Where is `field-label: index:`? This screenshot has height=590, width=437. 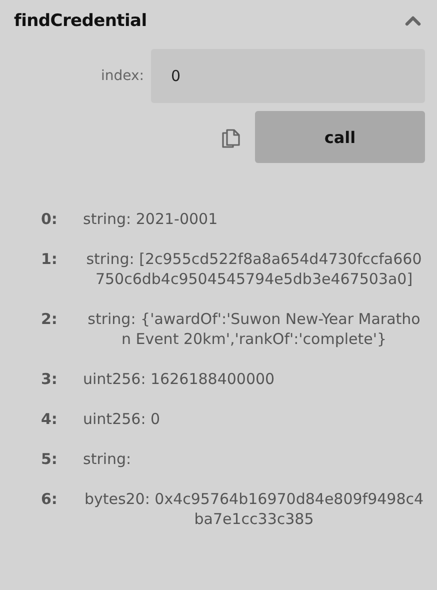 field-label: index: is located at coordinates (122, 76).